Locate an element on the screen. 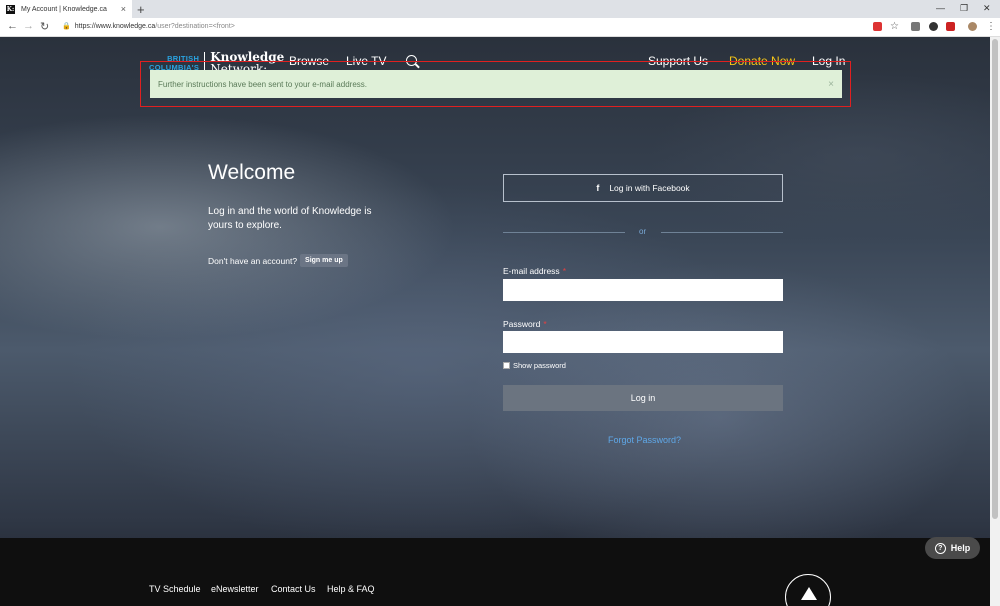 This screenshot has width=1000, height=606. password-field is located at coordinates (643, 342).